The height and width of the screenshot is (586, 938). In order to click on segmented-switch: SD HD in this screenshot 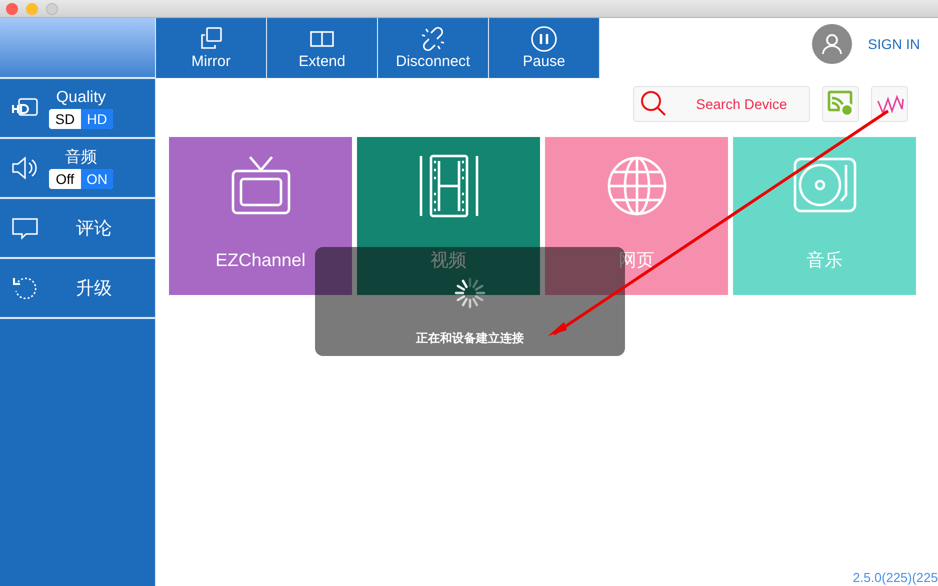, I will do `click(81, 118)`.